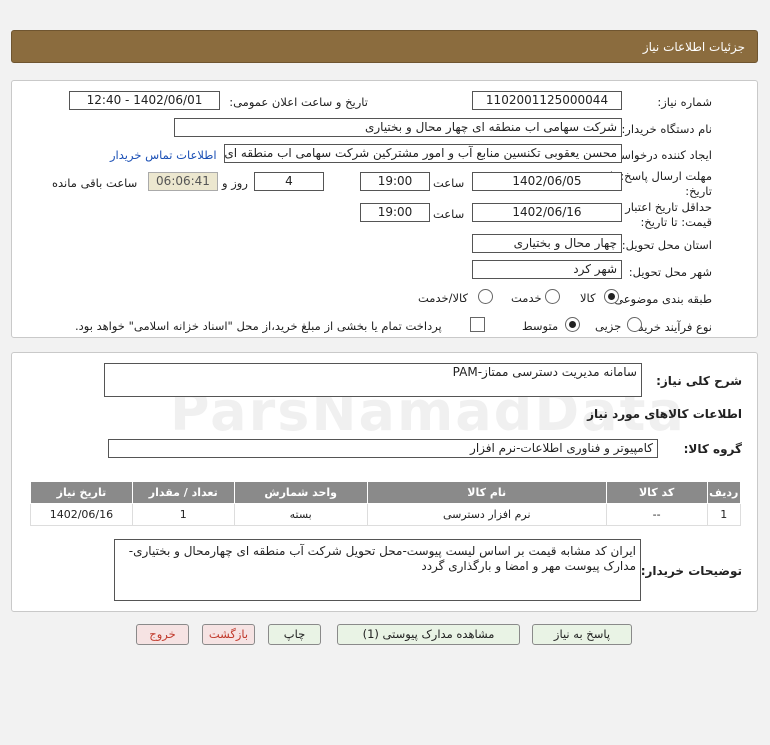 This screenshot has width=770, height=745. Describe the element at coordinates (183, 181) in the screenshot. I see `remaining-time-field: 06:06:41` at that location.